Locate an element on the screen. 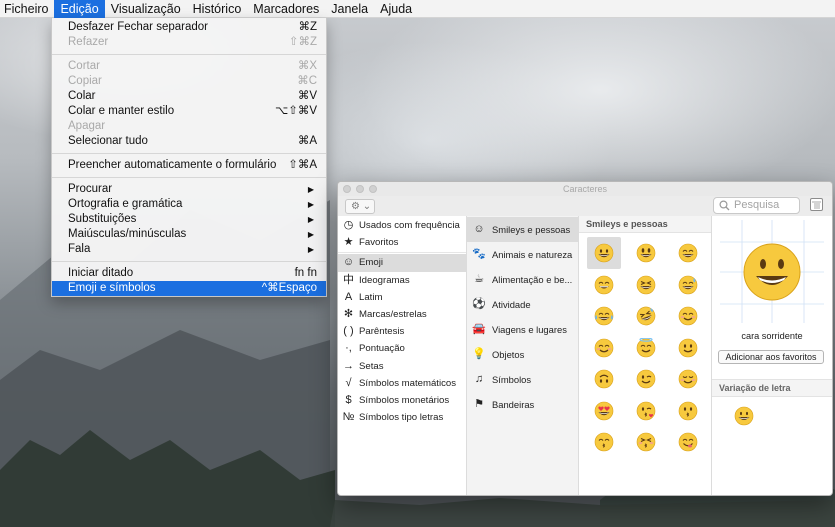 The height and width of the screenshot is (527, 835). sweat-smile-icon is located at coordinates (688, 285).